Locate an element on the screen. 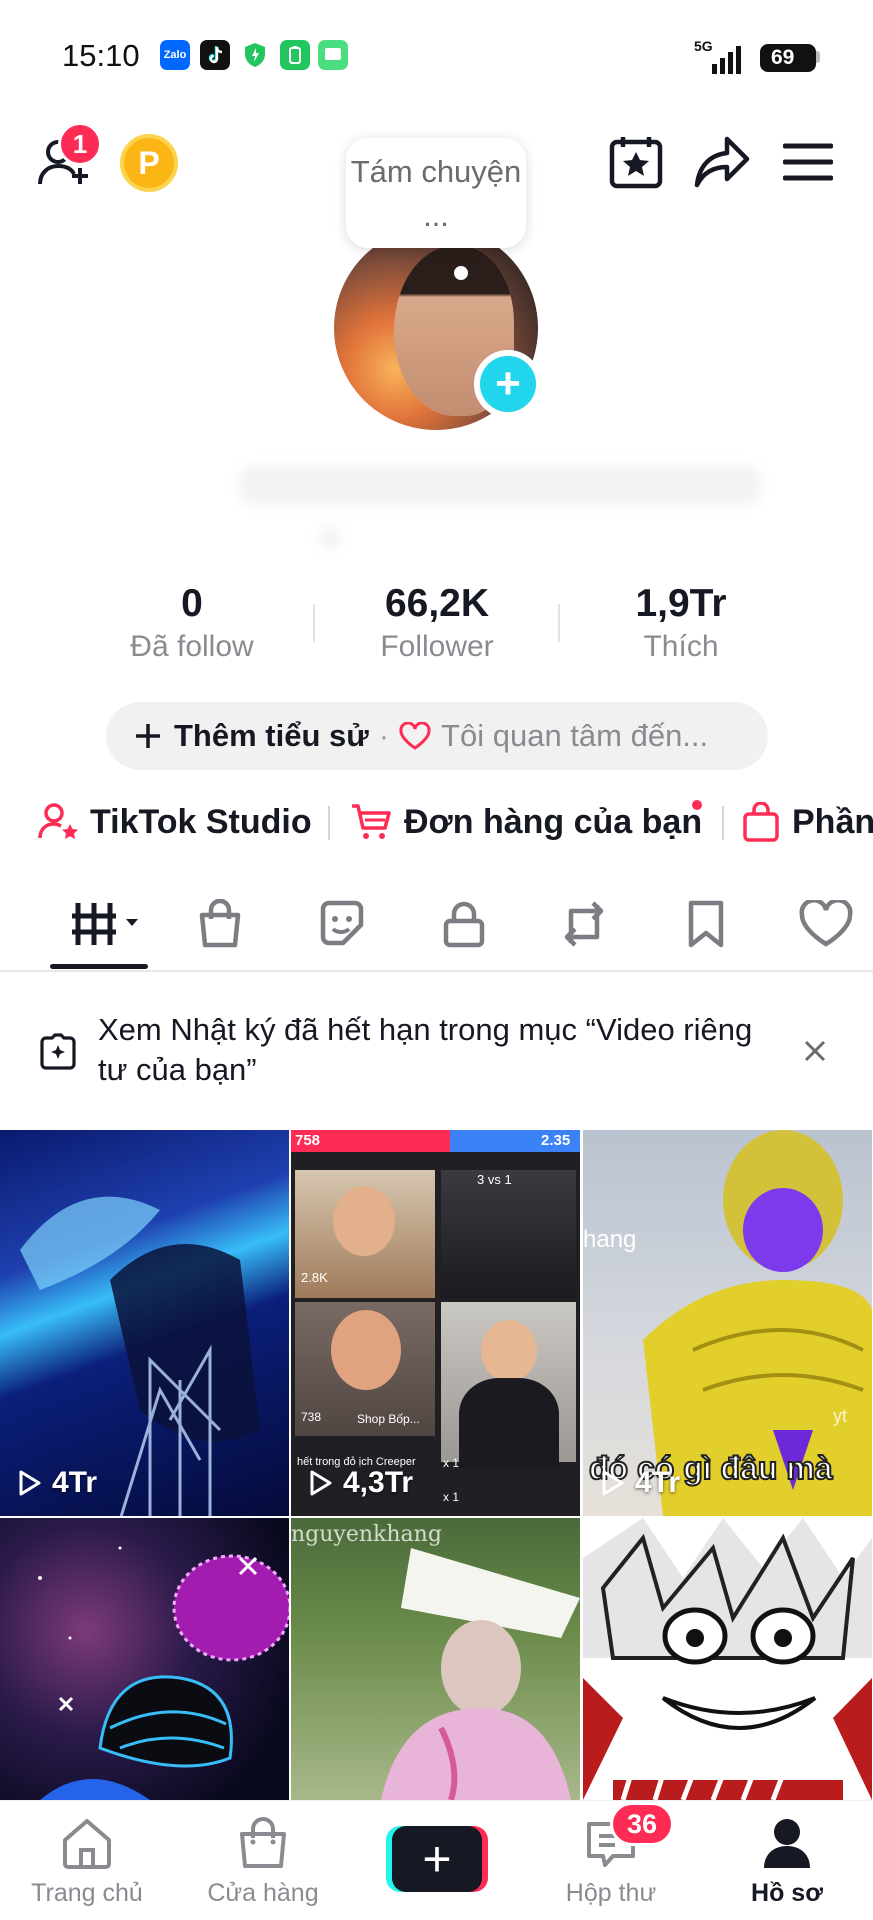  nav-profile: Hồ sơ is located at coordinates (787, 1862).